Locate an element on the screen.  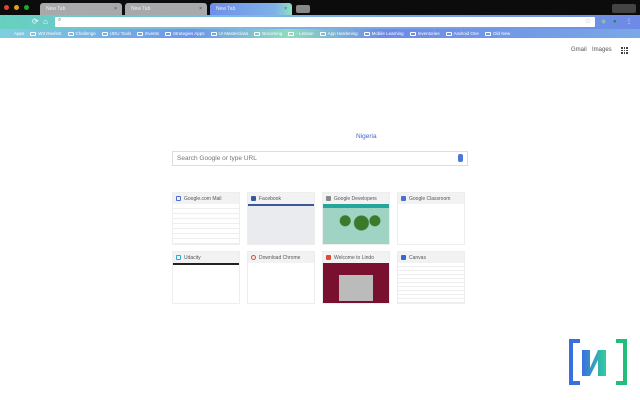
most-visited-tile: Google Classroom is located at coordinates (431, 218).